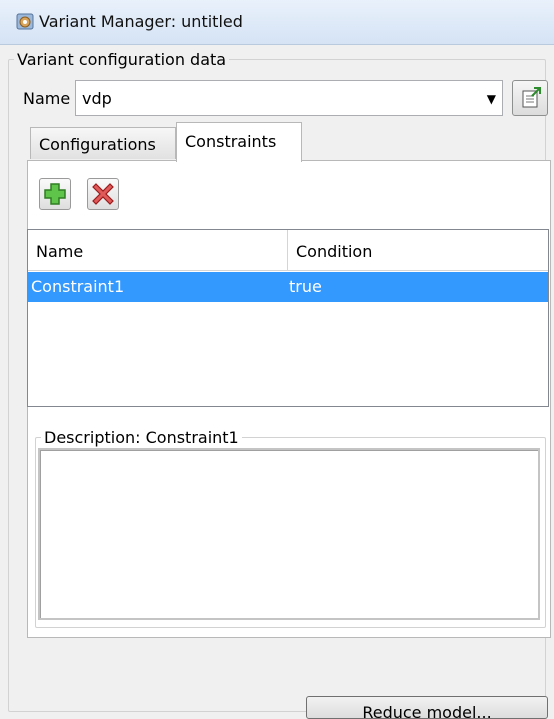  Describe the element at coordinates (25, 21) in the screenshot. I see `variant-manager-icon` at that location.